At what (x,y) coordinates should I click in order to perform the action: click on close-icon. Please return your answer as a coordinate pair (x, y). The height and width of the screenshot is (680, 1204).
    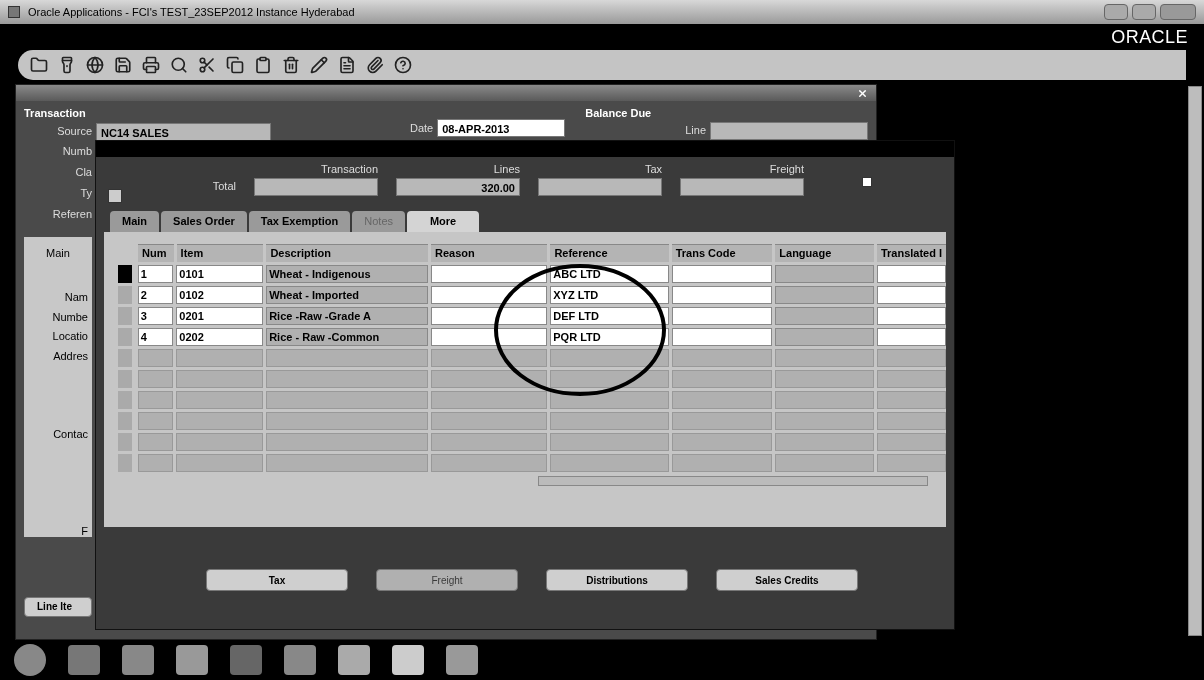
    Looking at the image, I should click on (862, 93).